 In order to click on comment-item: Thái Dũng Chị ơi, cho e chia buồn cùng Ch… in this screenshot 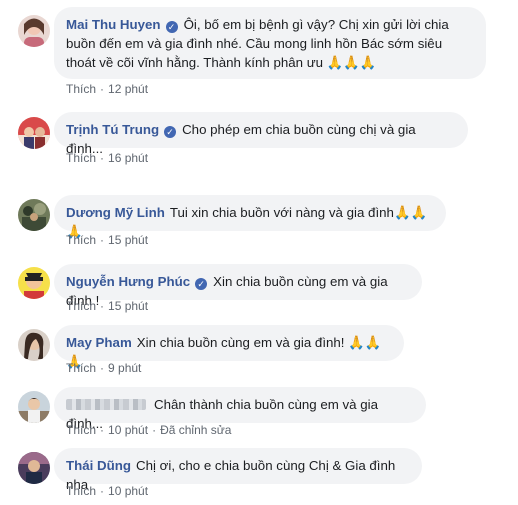, I will do `click(259, 475)`.